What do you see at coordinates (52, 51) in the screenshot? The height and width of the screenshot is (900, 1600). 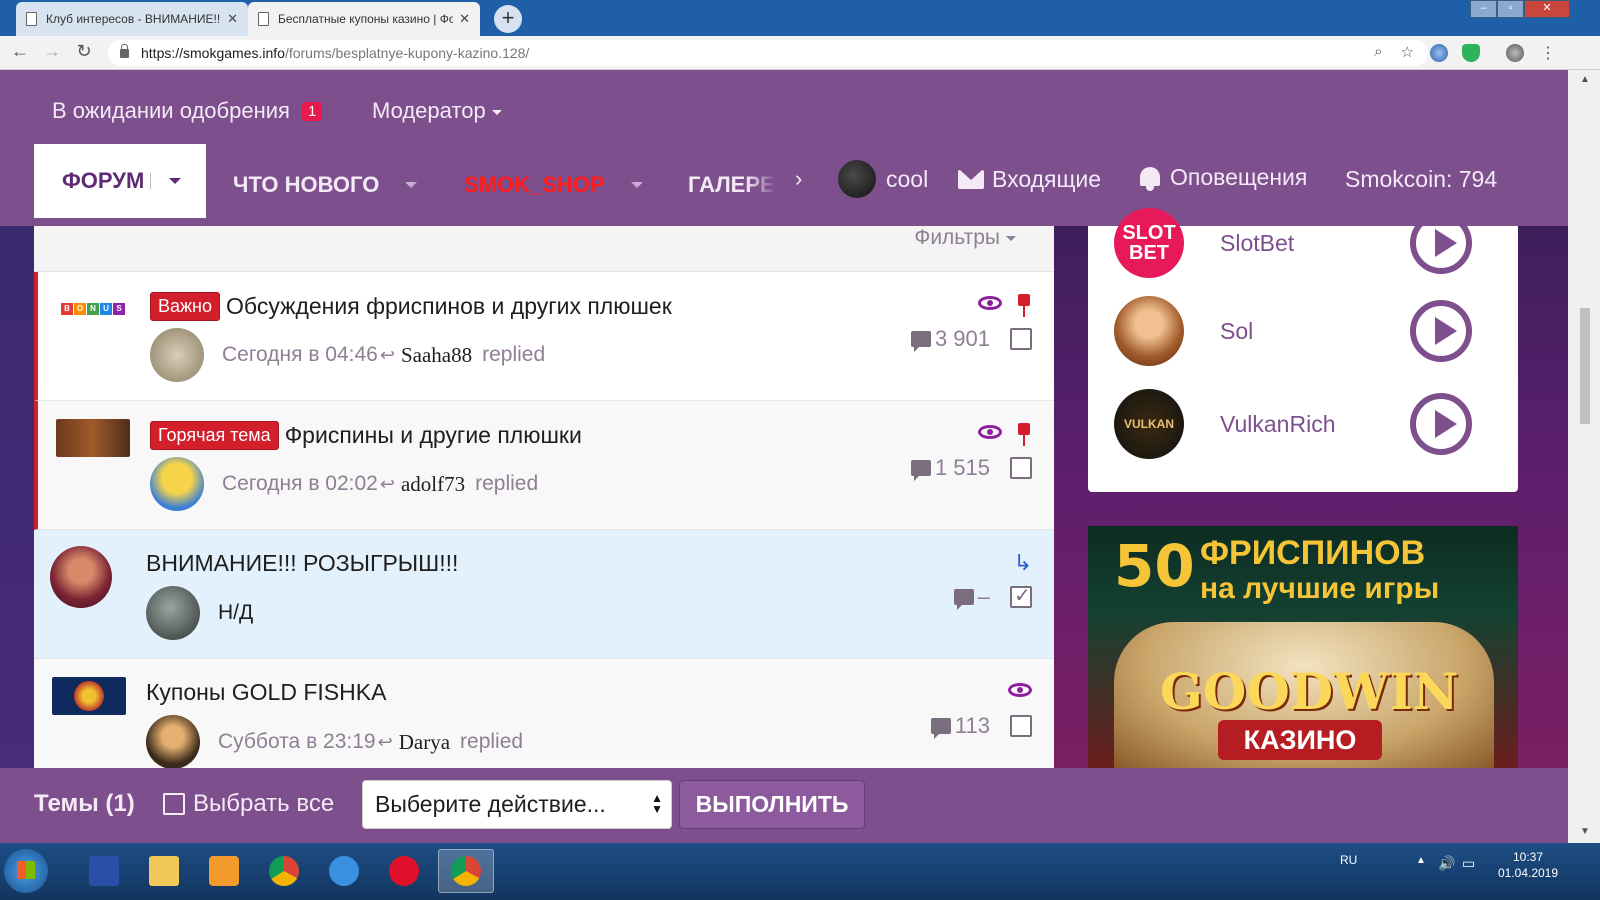 I see `forward-icon: →` at bounding box center [52, 51].